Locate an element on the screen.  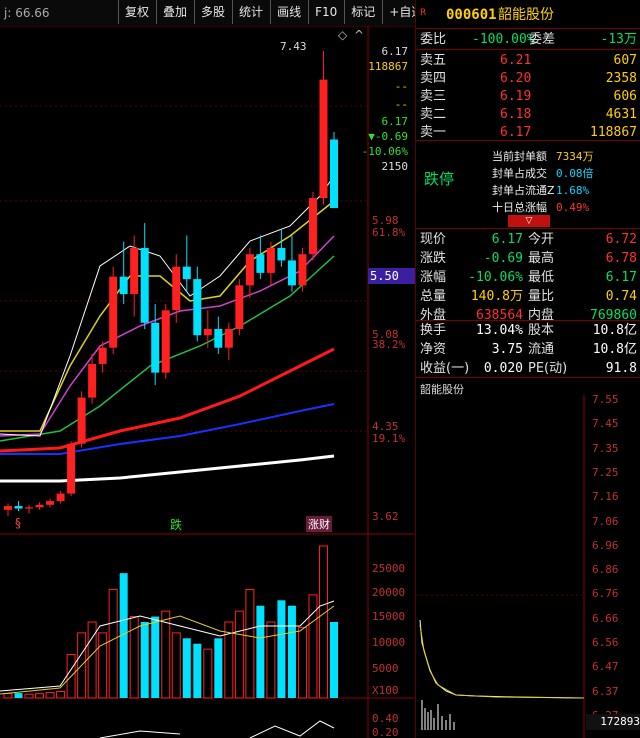
mini-volume-label: 172893 is located at coordinates (613, 722).